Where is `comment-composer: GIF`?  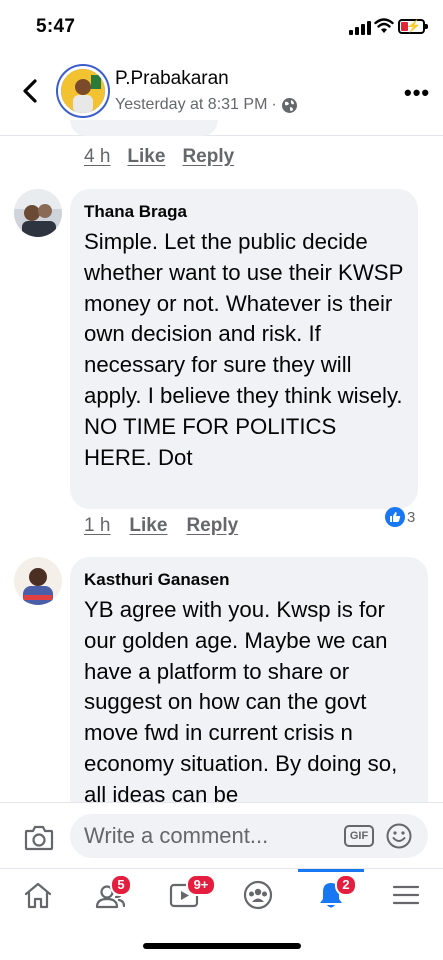 comment-composer: GIF is located at coordinates (221, 835).